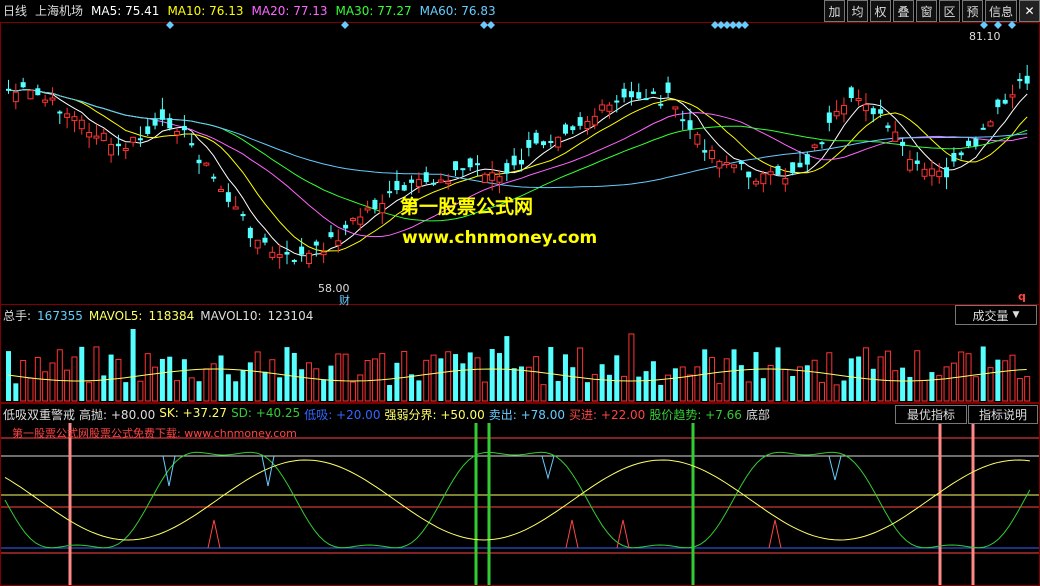 The height and width of the screenshot is (586, 1040). Describe the element at coordinates (1022, 296) in the screenshot. I see `q-mark: q` at that location.